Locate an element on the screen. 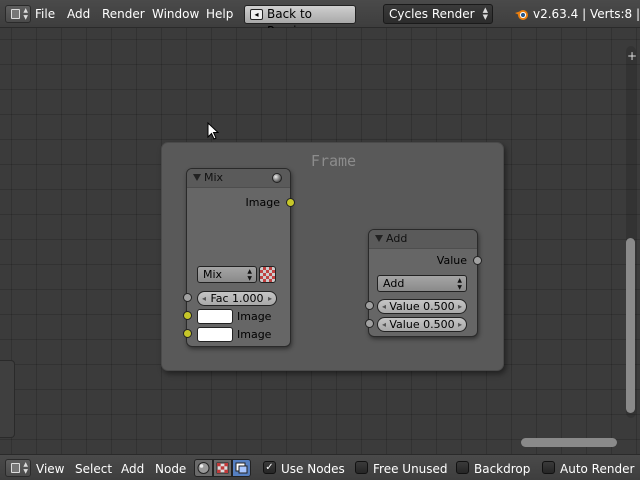  free-unused-checkbox is located at coordinates (361, 467).